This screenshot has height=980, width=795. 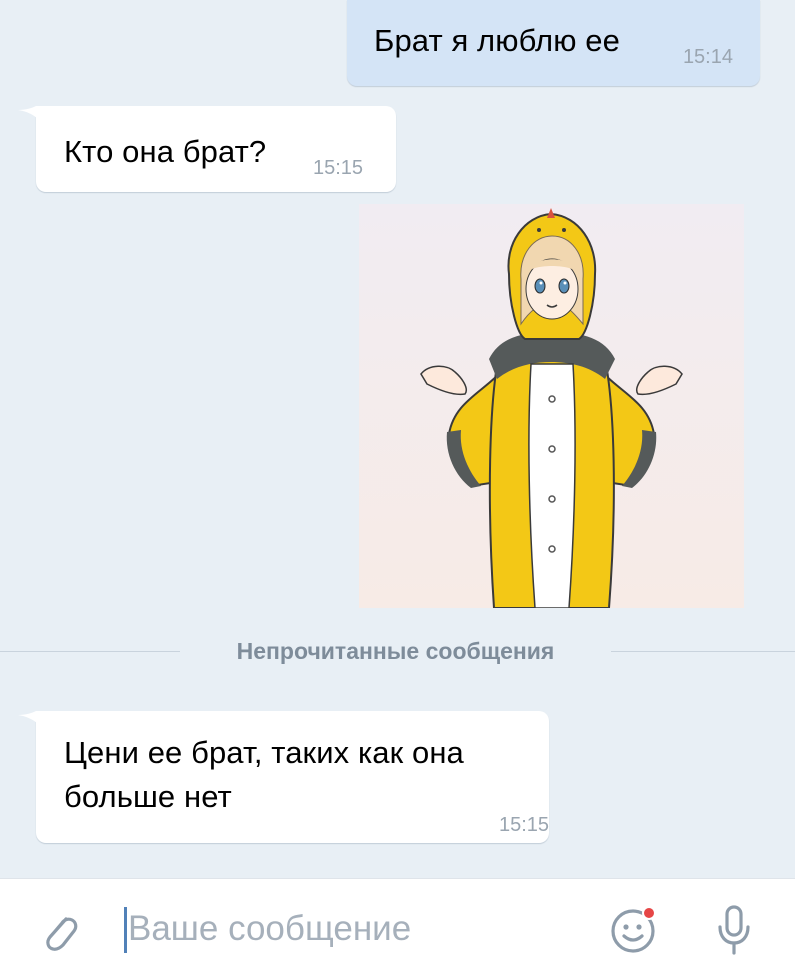 I want to click on message-input, so click(x=355, y=929).